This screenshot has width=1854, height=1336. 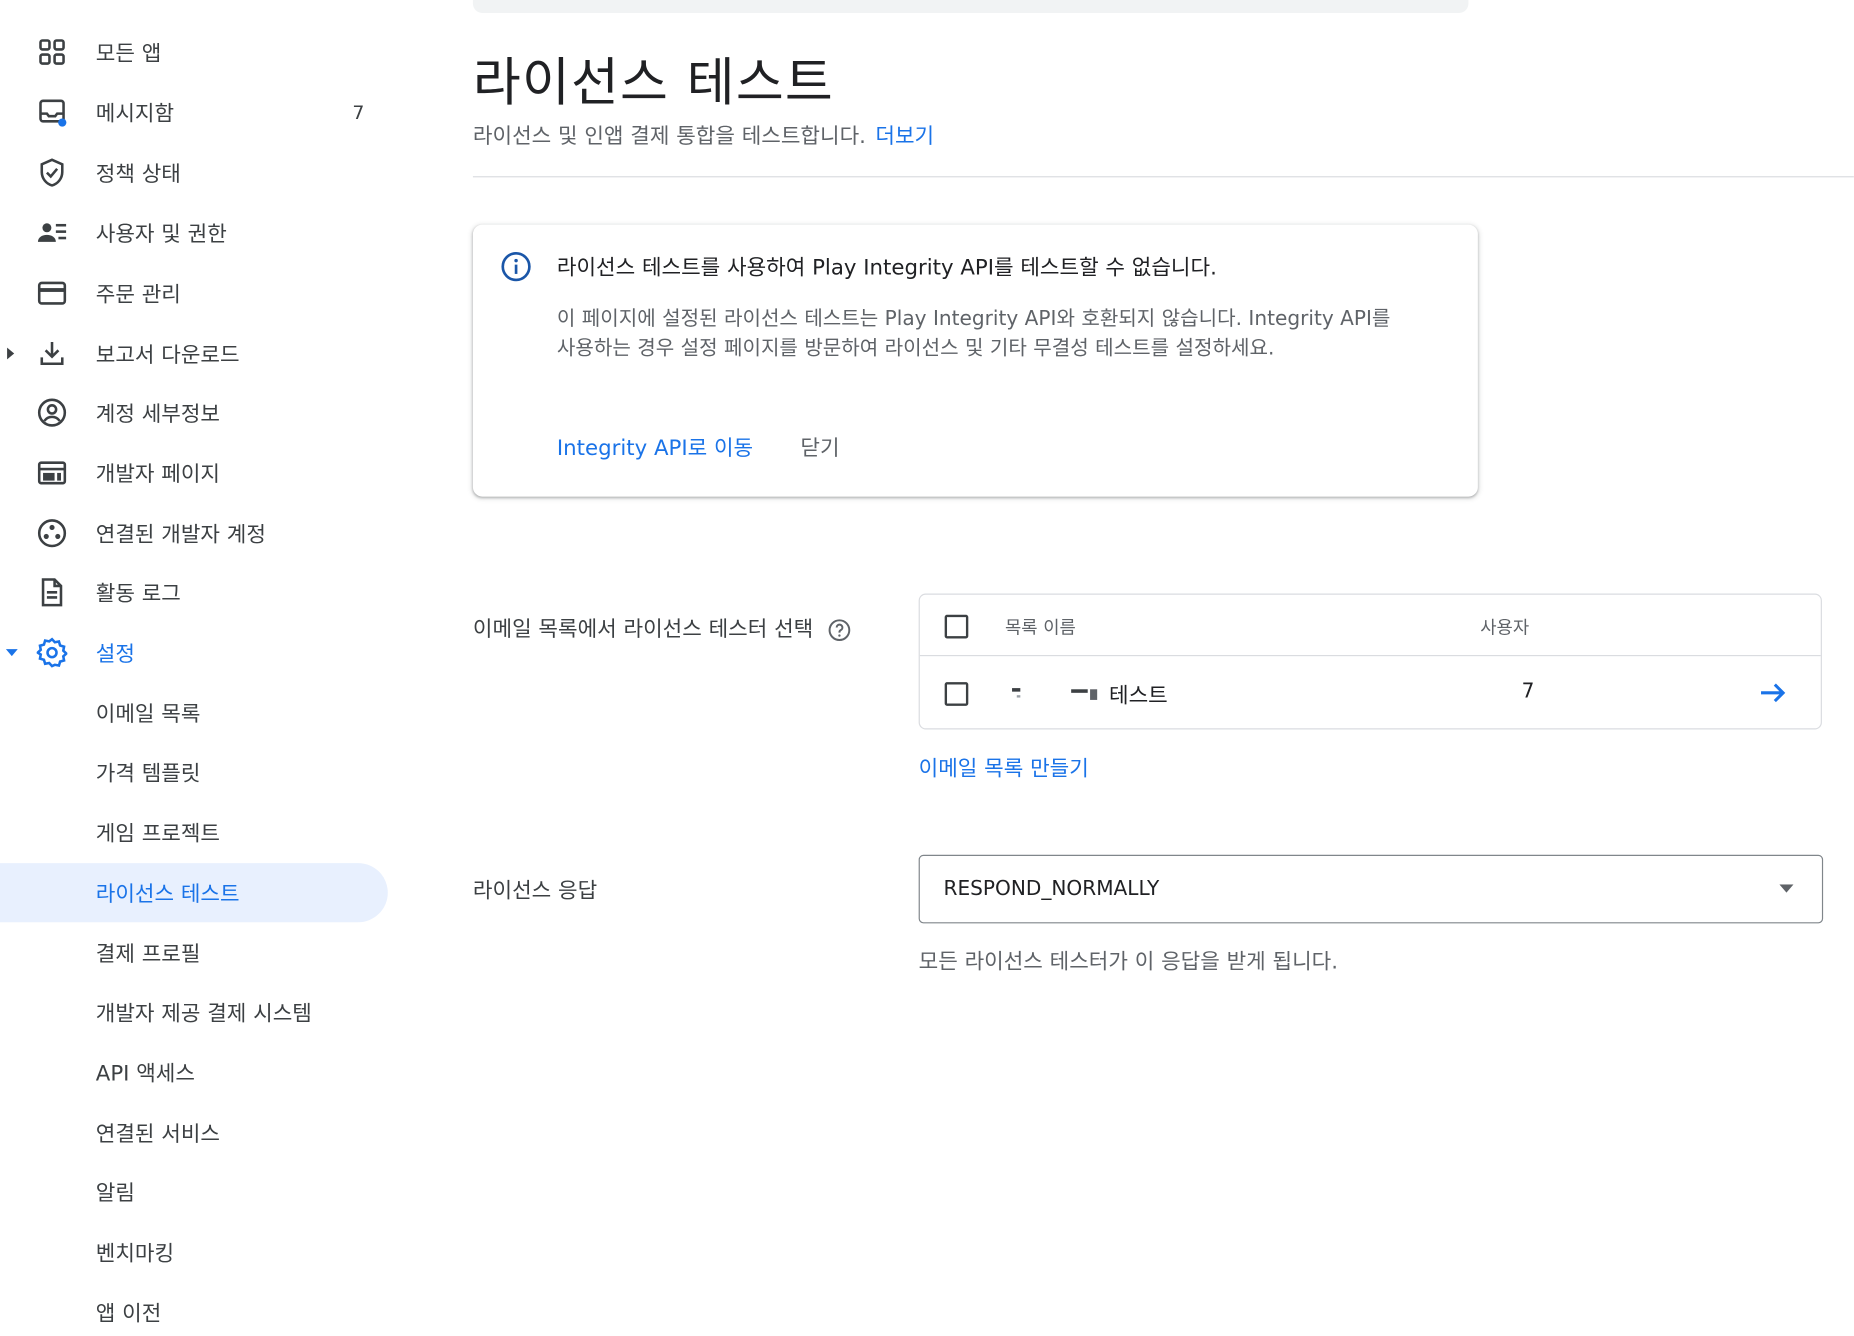 What do you see at coordinates (516, 266) in the screenshot?
I see `info-icon` at bounding box center [516, 266].